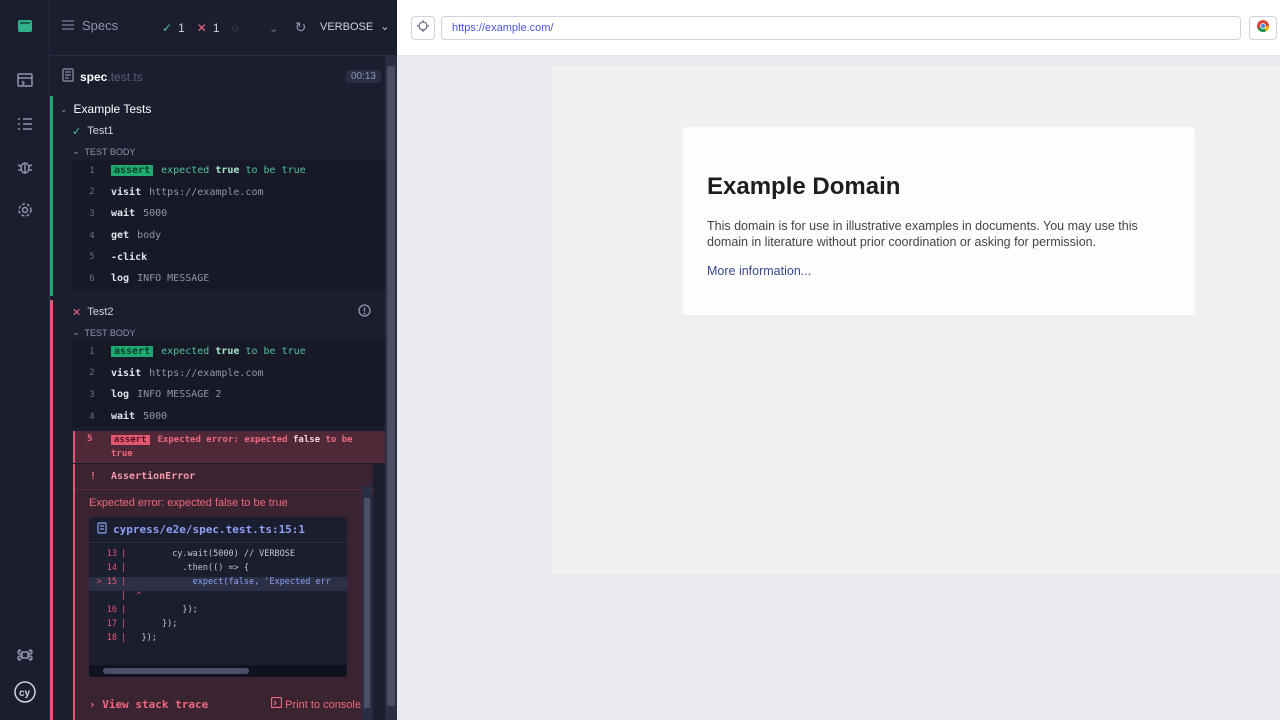  Describe the element at coordinates (92, 704) in the screenshot. I see `chevron-right-icon: ›` at that location.